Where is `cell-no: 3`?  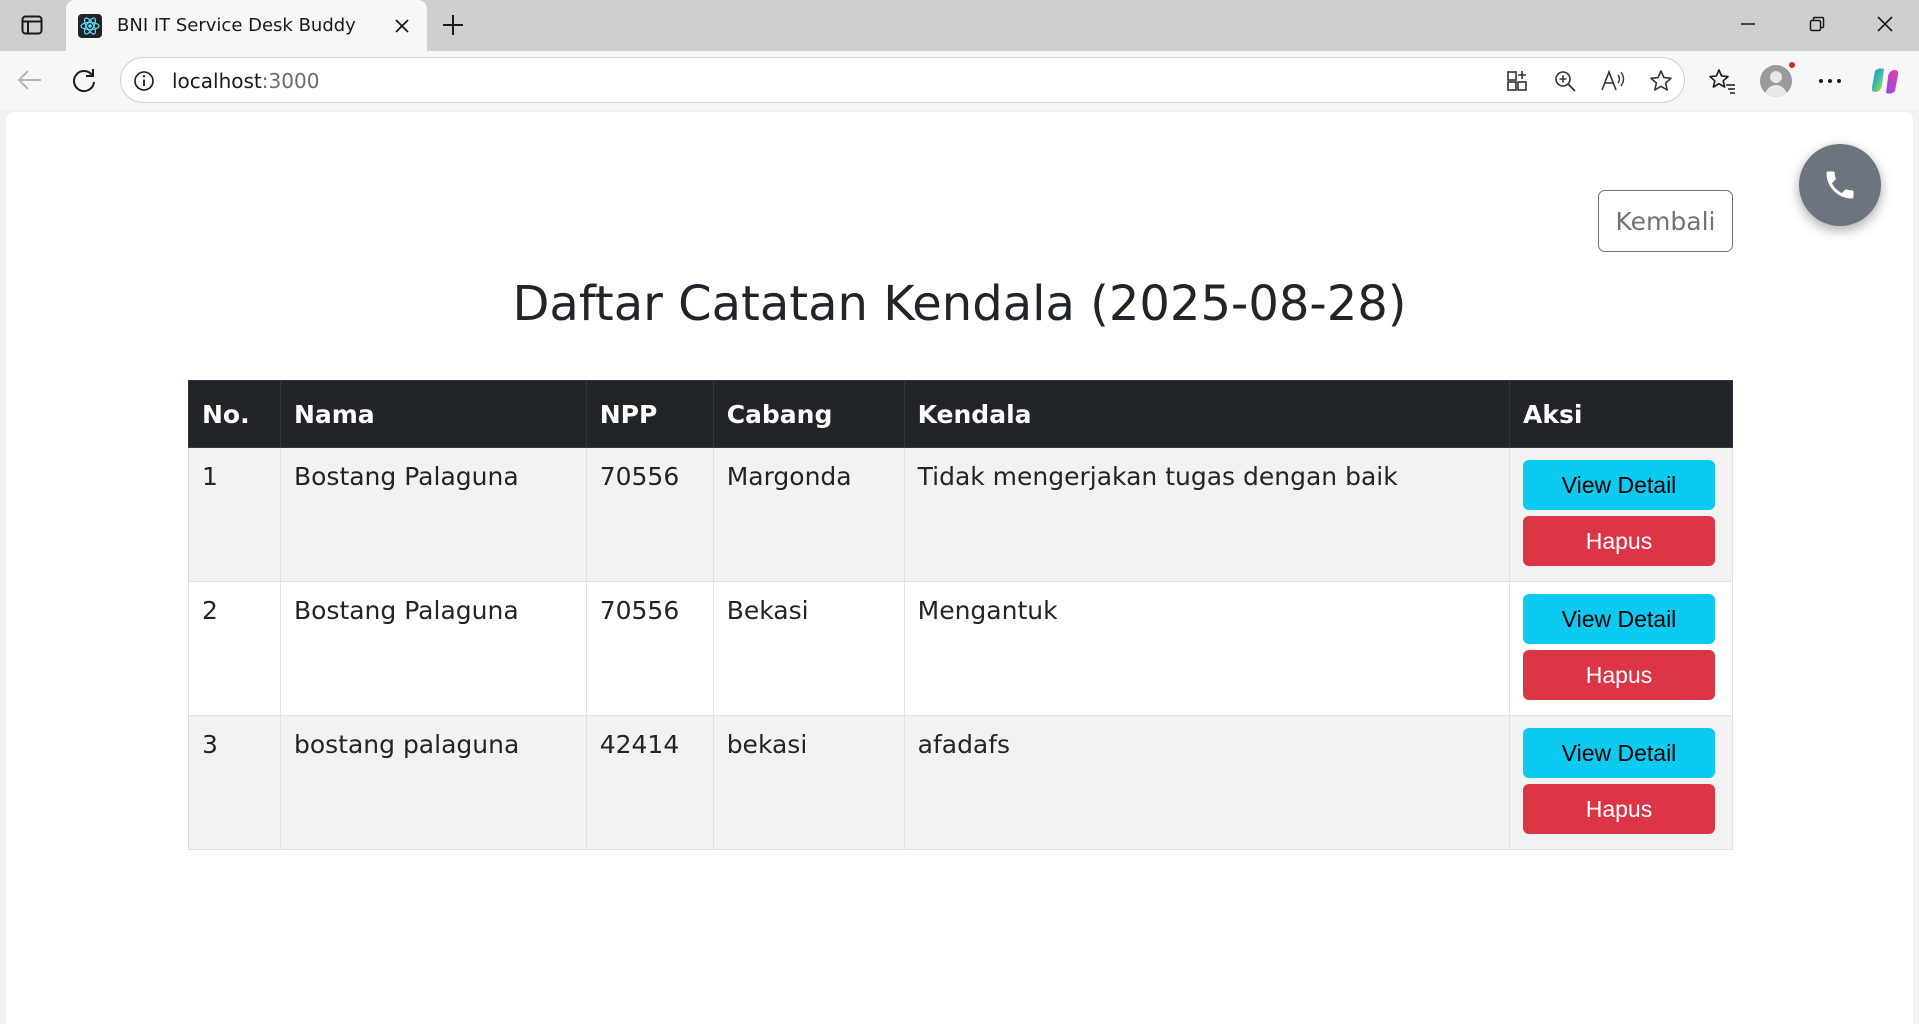 cell-no: 3 is located at coordinates (234, 782).